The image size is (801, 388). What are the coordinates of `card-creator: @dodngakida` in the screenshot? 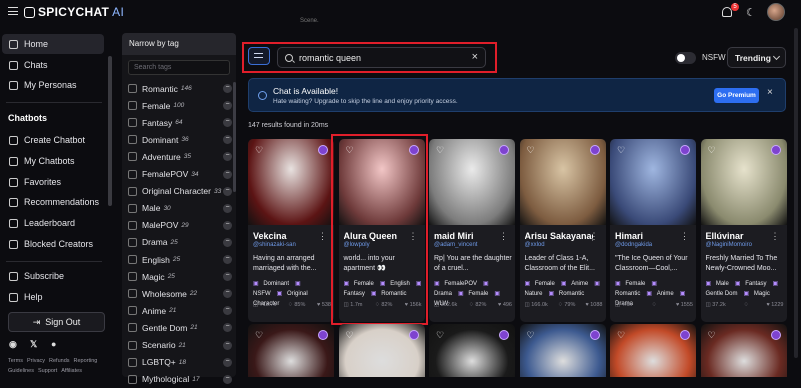 It's located at (633, 245).